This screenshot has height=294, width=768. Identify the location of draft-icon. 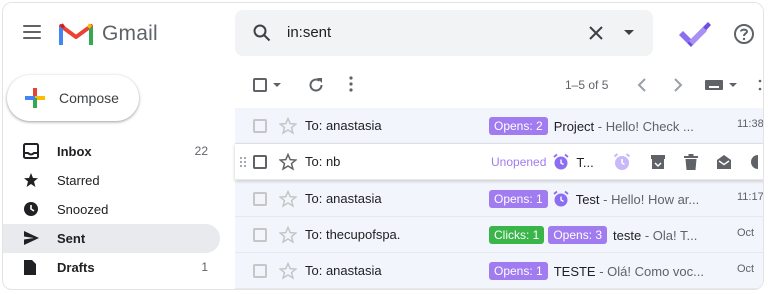
(30, 267).